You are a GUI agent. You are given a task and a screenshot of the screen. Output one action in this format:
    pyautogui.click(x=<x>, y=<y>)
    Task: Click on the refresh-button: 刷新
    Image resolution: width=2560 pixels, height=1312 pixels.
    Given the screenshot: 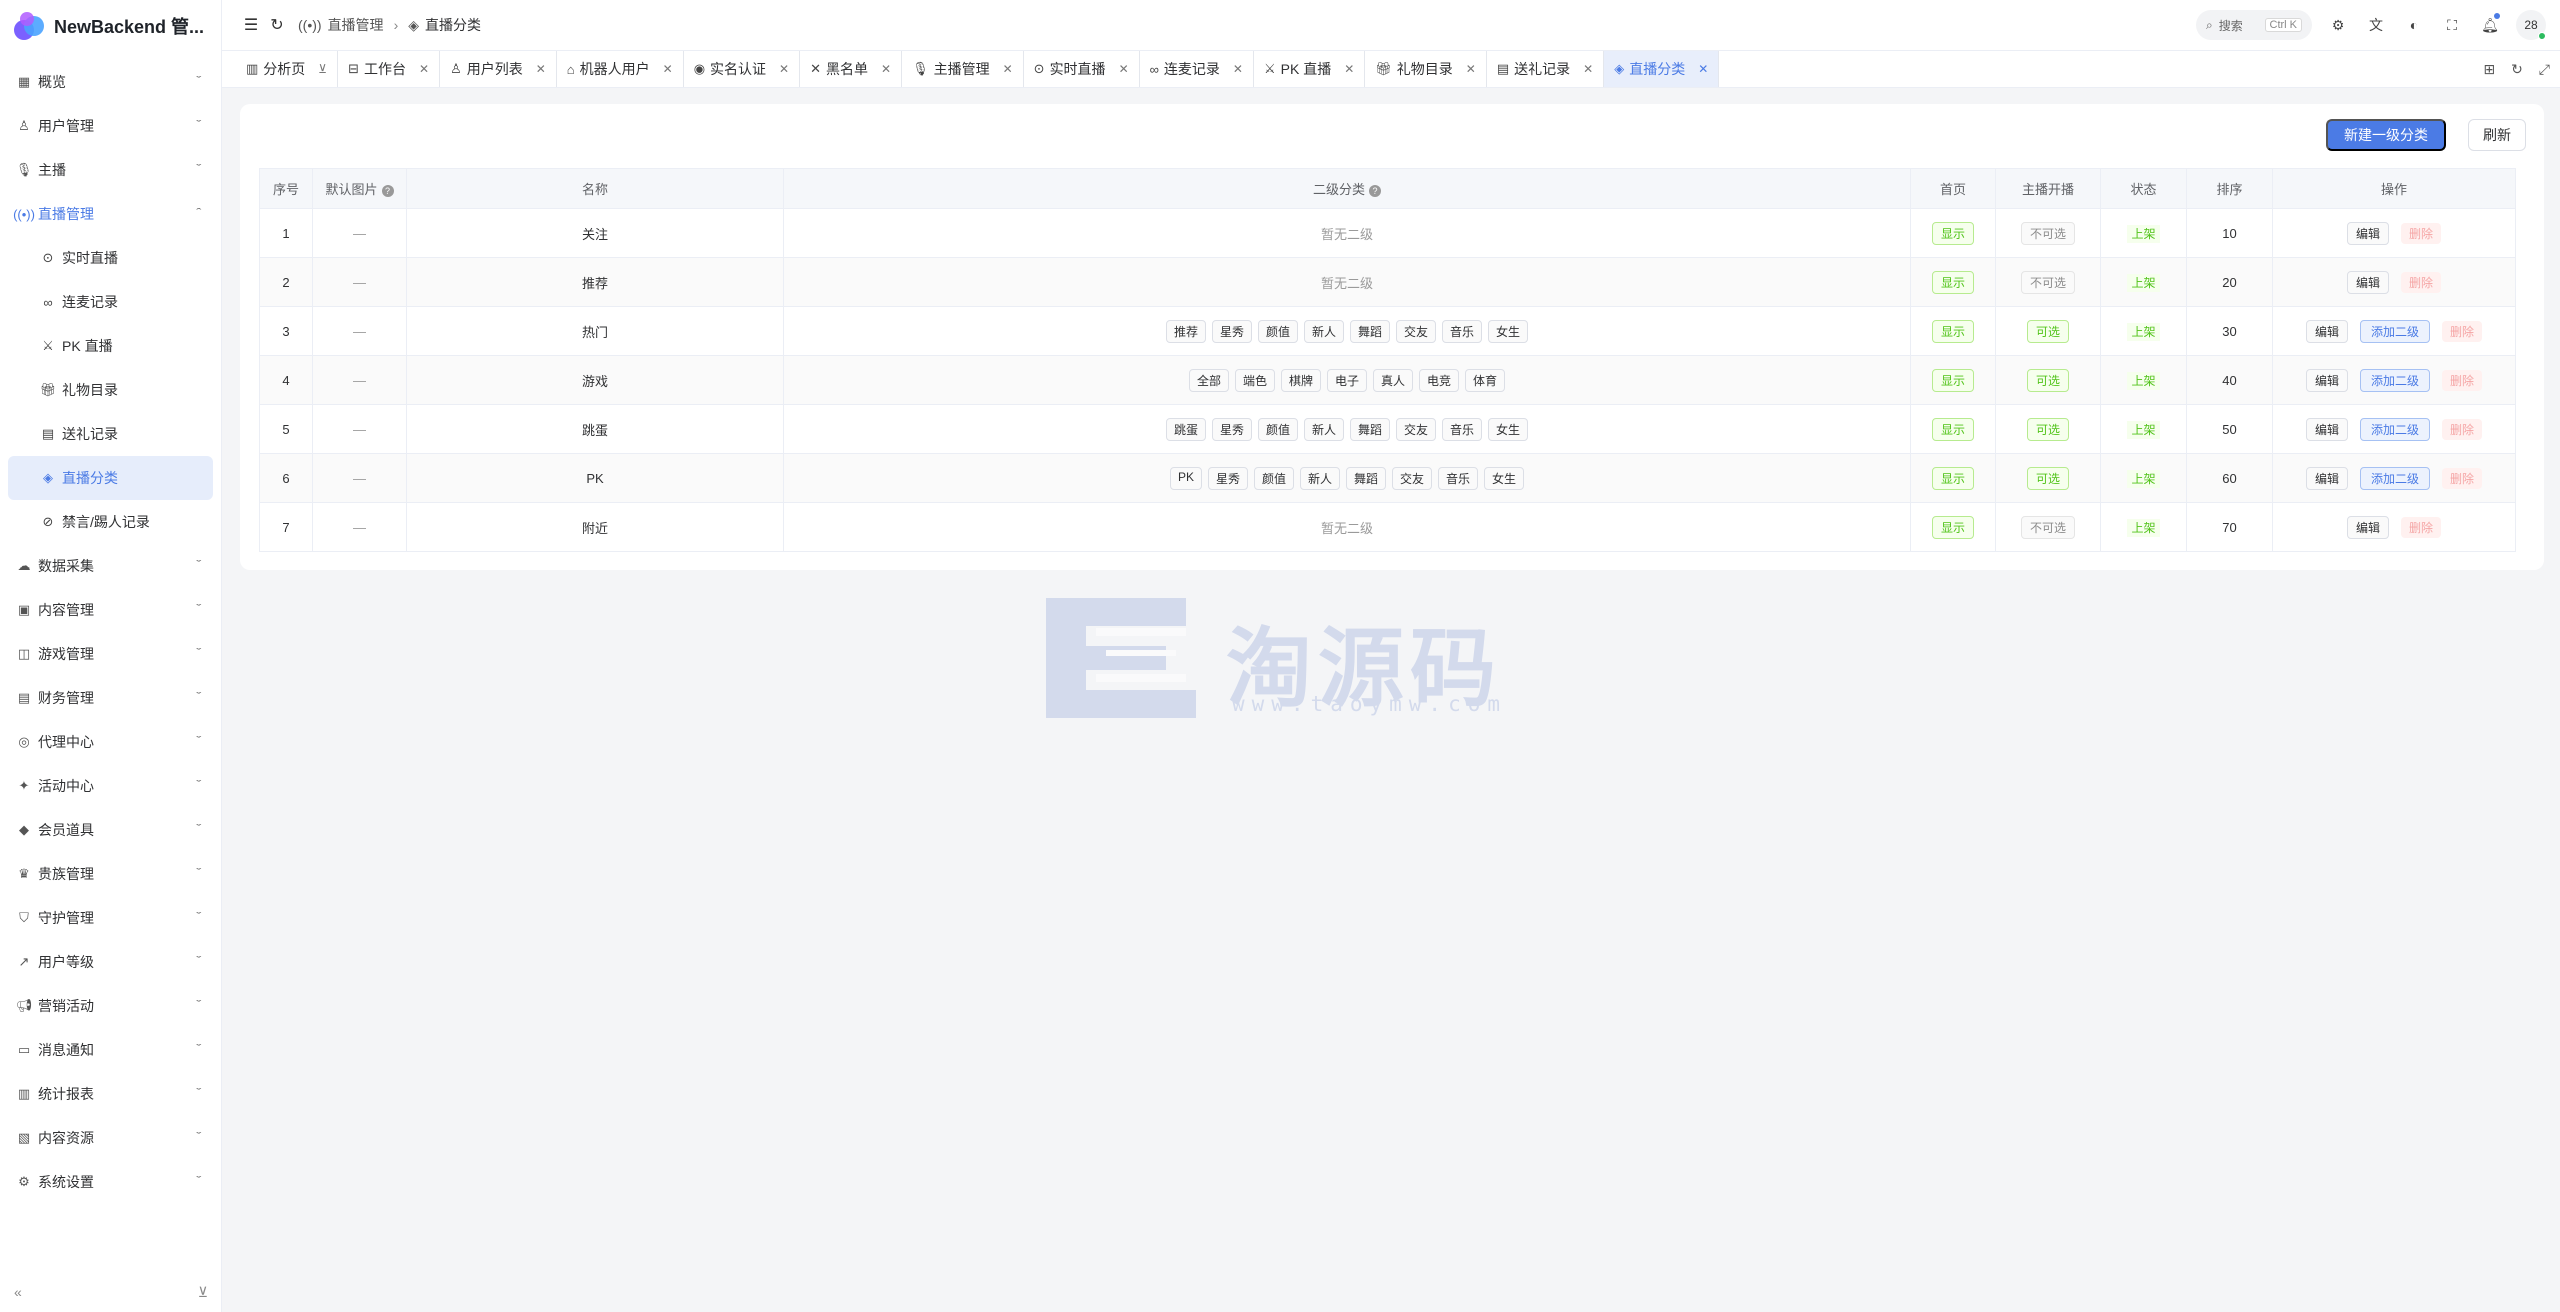 What is the action you would take?
    pyautogui.click(x=2497, y=135)
    